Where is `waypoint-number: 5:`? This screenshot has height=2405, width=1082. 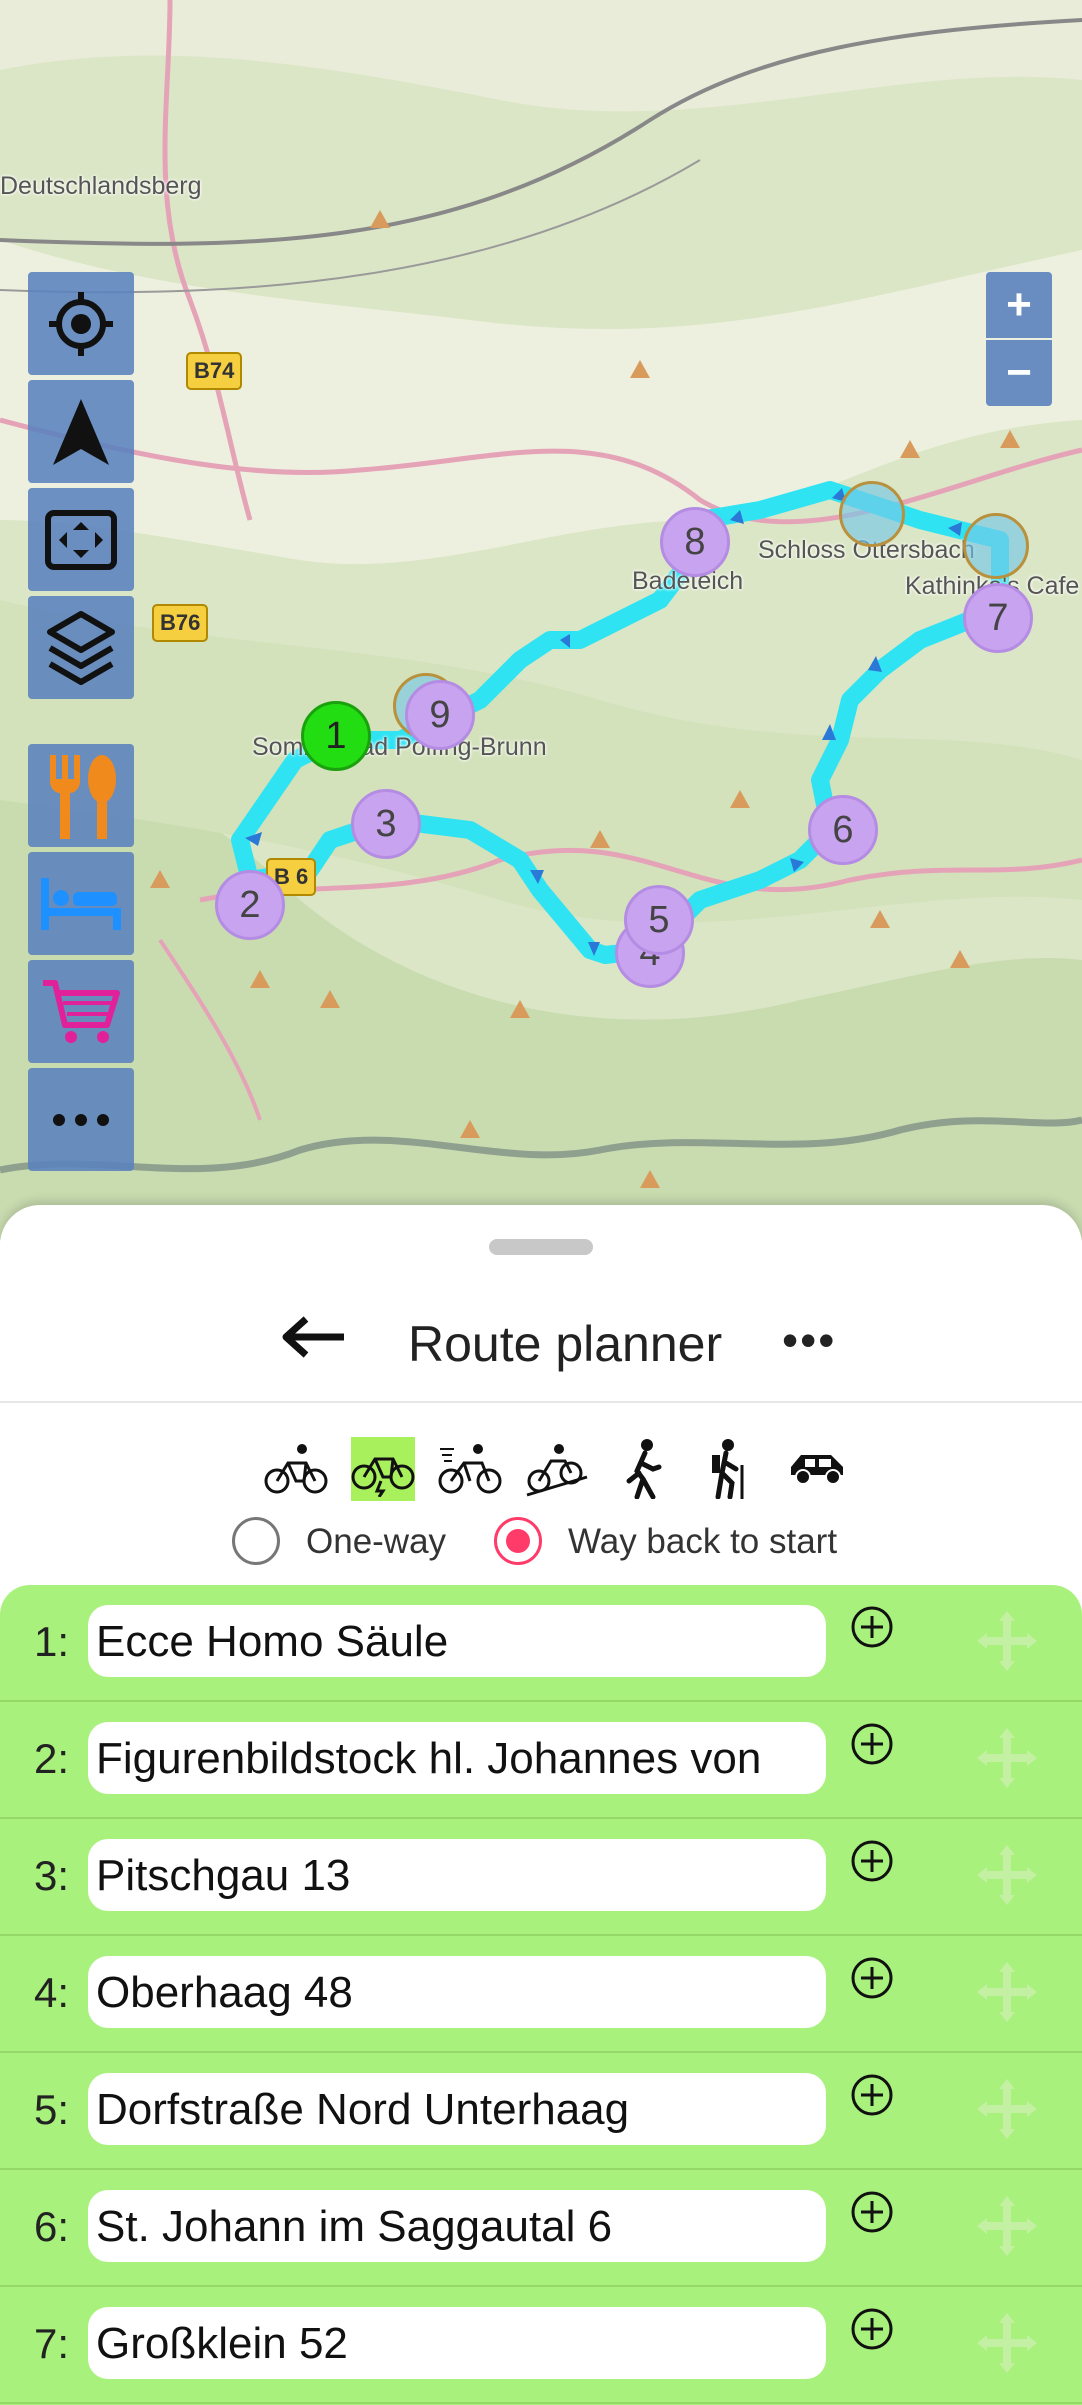 waypoint-number: 5: is located at coordinates (52, 2109).